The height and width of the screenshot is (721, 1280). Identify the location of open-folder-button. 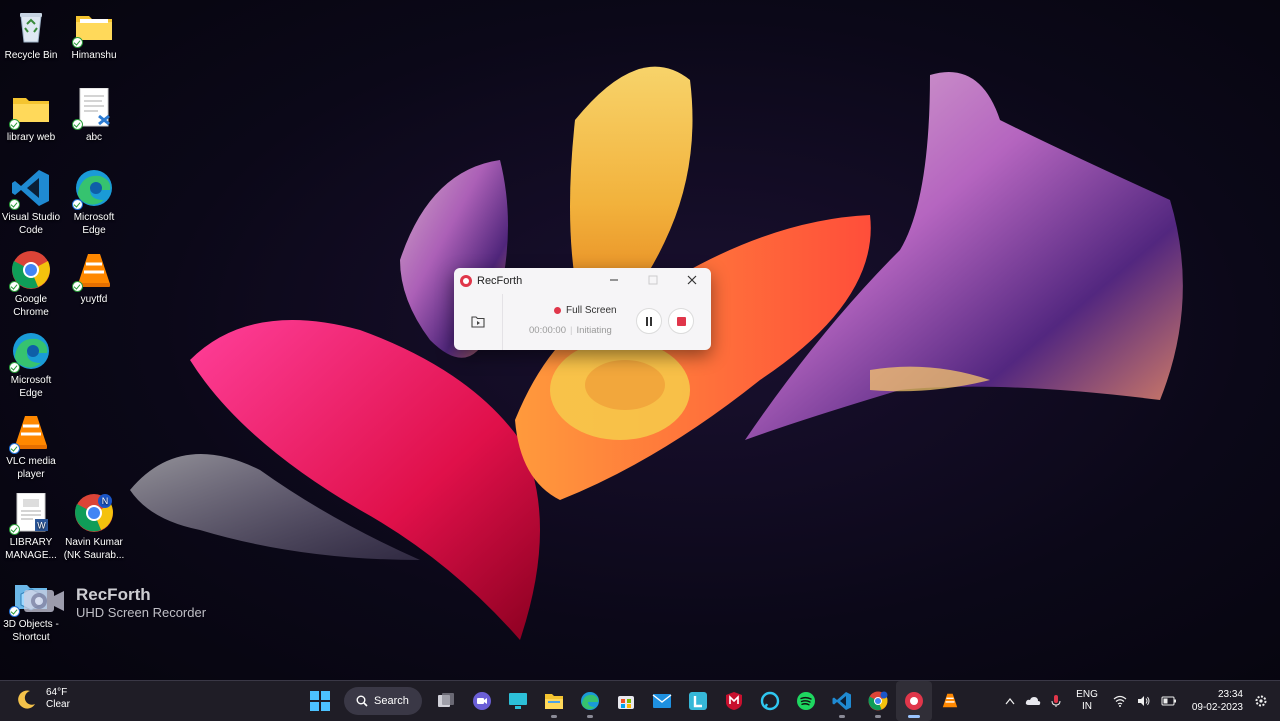
(478, 322).